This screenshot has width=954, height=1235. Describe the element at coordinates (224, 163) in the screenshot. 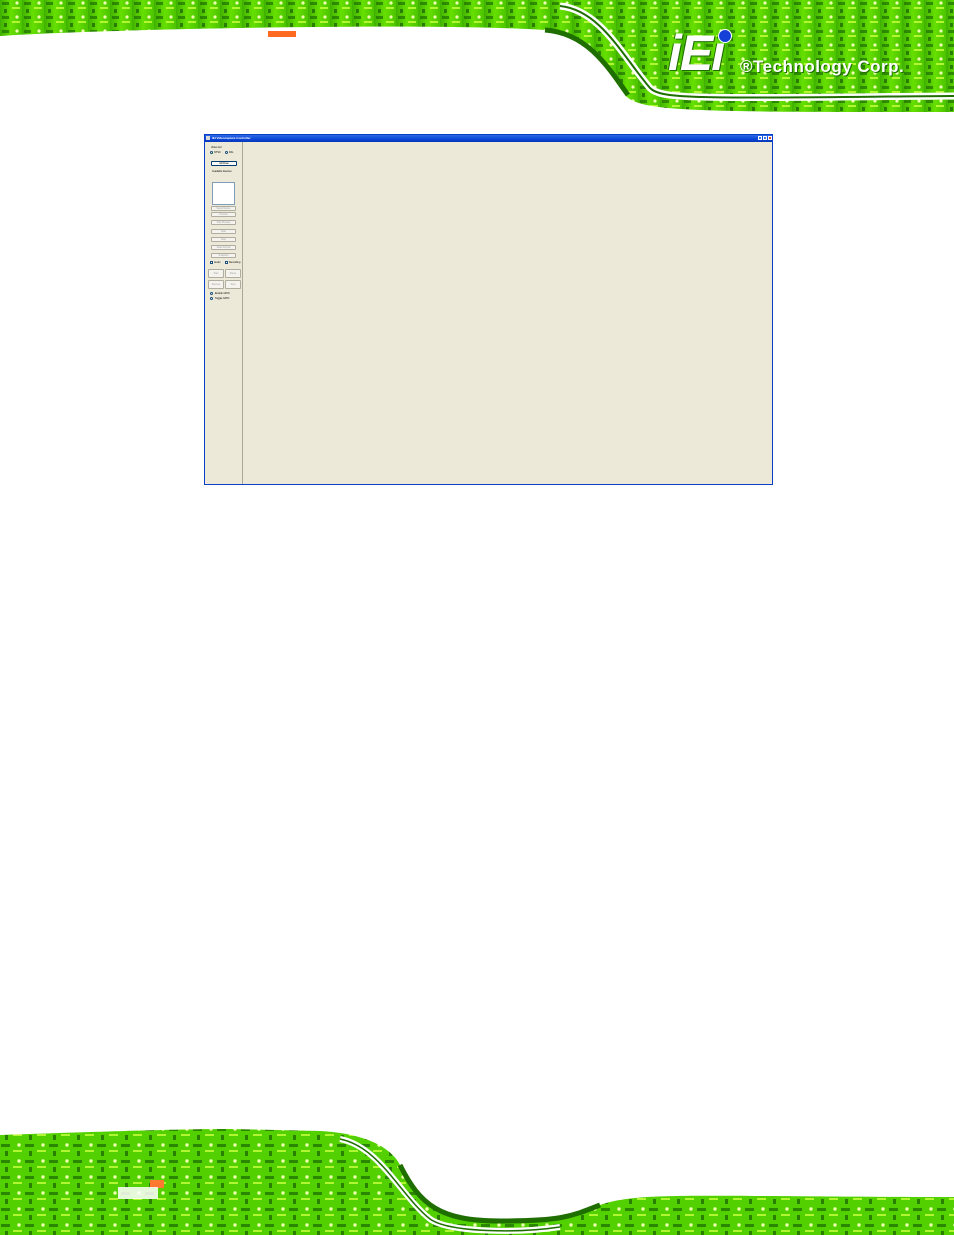

I see `init-close-button: Init/Close` at that location.